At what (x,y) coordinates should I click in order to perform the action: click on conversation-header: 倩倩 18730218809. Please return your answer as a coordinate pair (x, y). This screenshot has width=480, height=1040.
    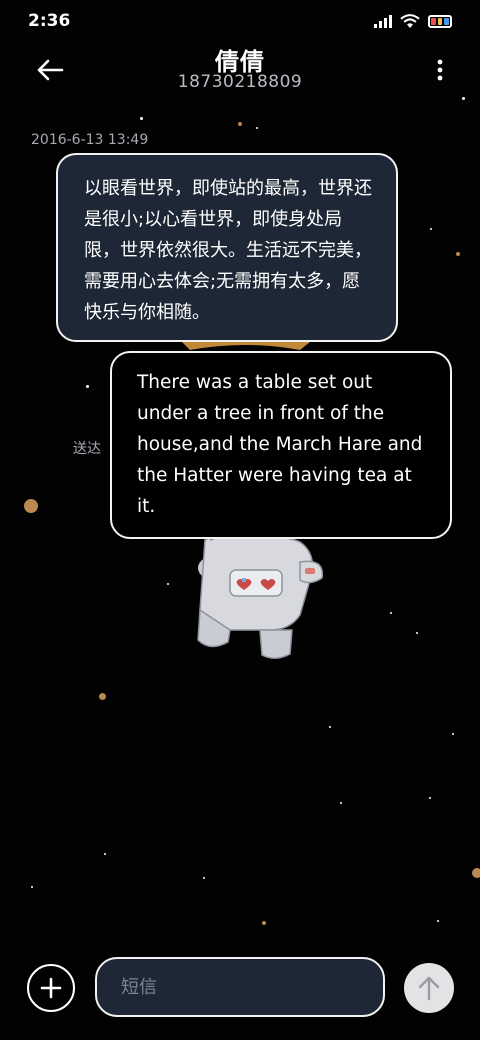
    Looking at the image, I should click on (240, 69).